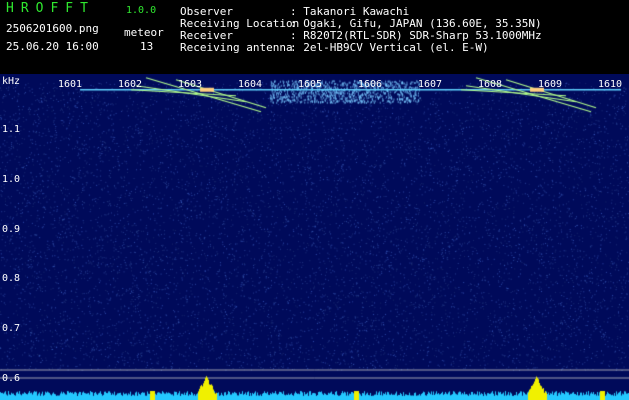  What do you see at coordinates (11, 278) in the screenshot?
I see `y-tick-label: 0.8` at bounding box center [11, 278].